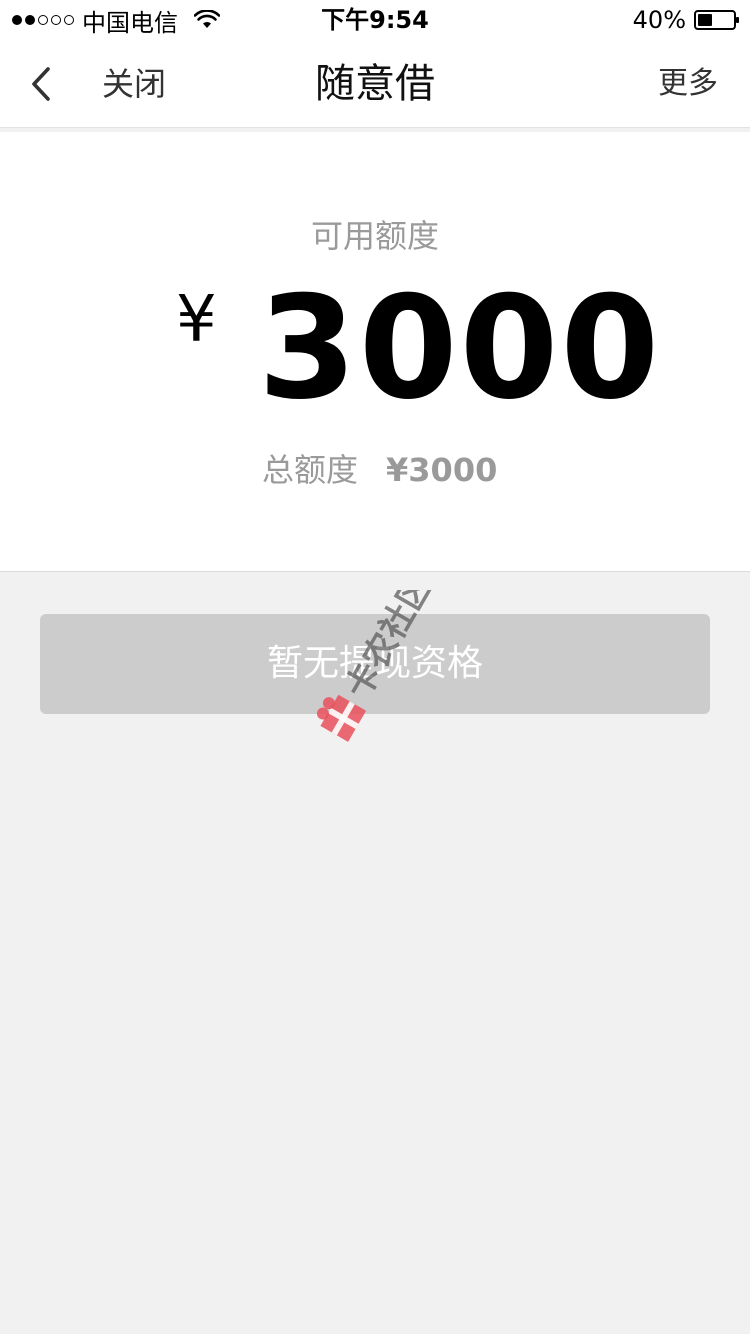 This screenshot has width=750, height=1334. Describe the element at coordinates (374, 236) in the screenshot. I see `available-credit-label: 可用额度` at that location.